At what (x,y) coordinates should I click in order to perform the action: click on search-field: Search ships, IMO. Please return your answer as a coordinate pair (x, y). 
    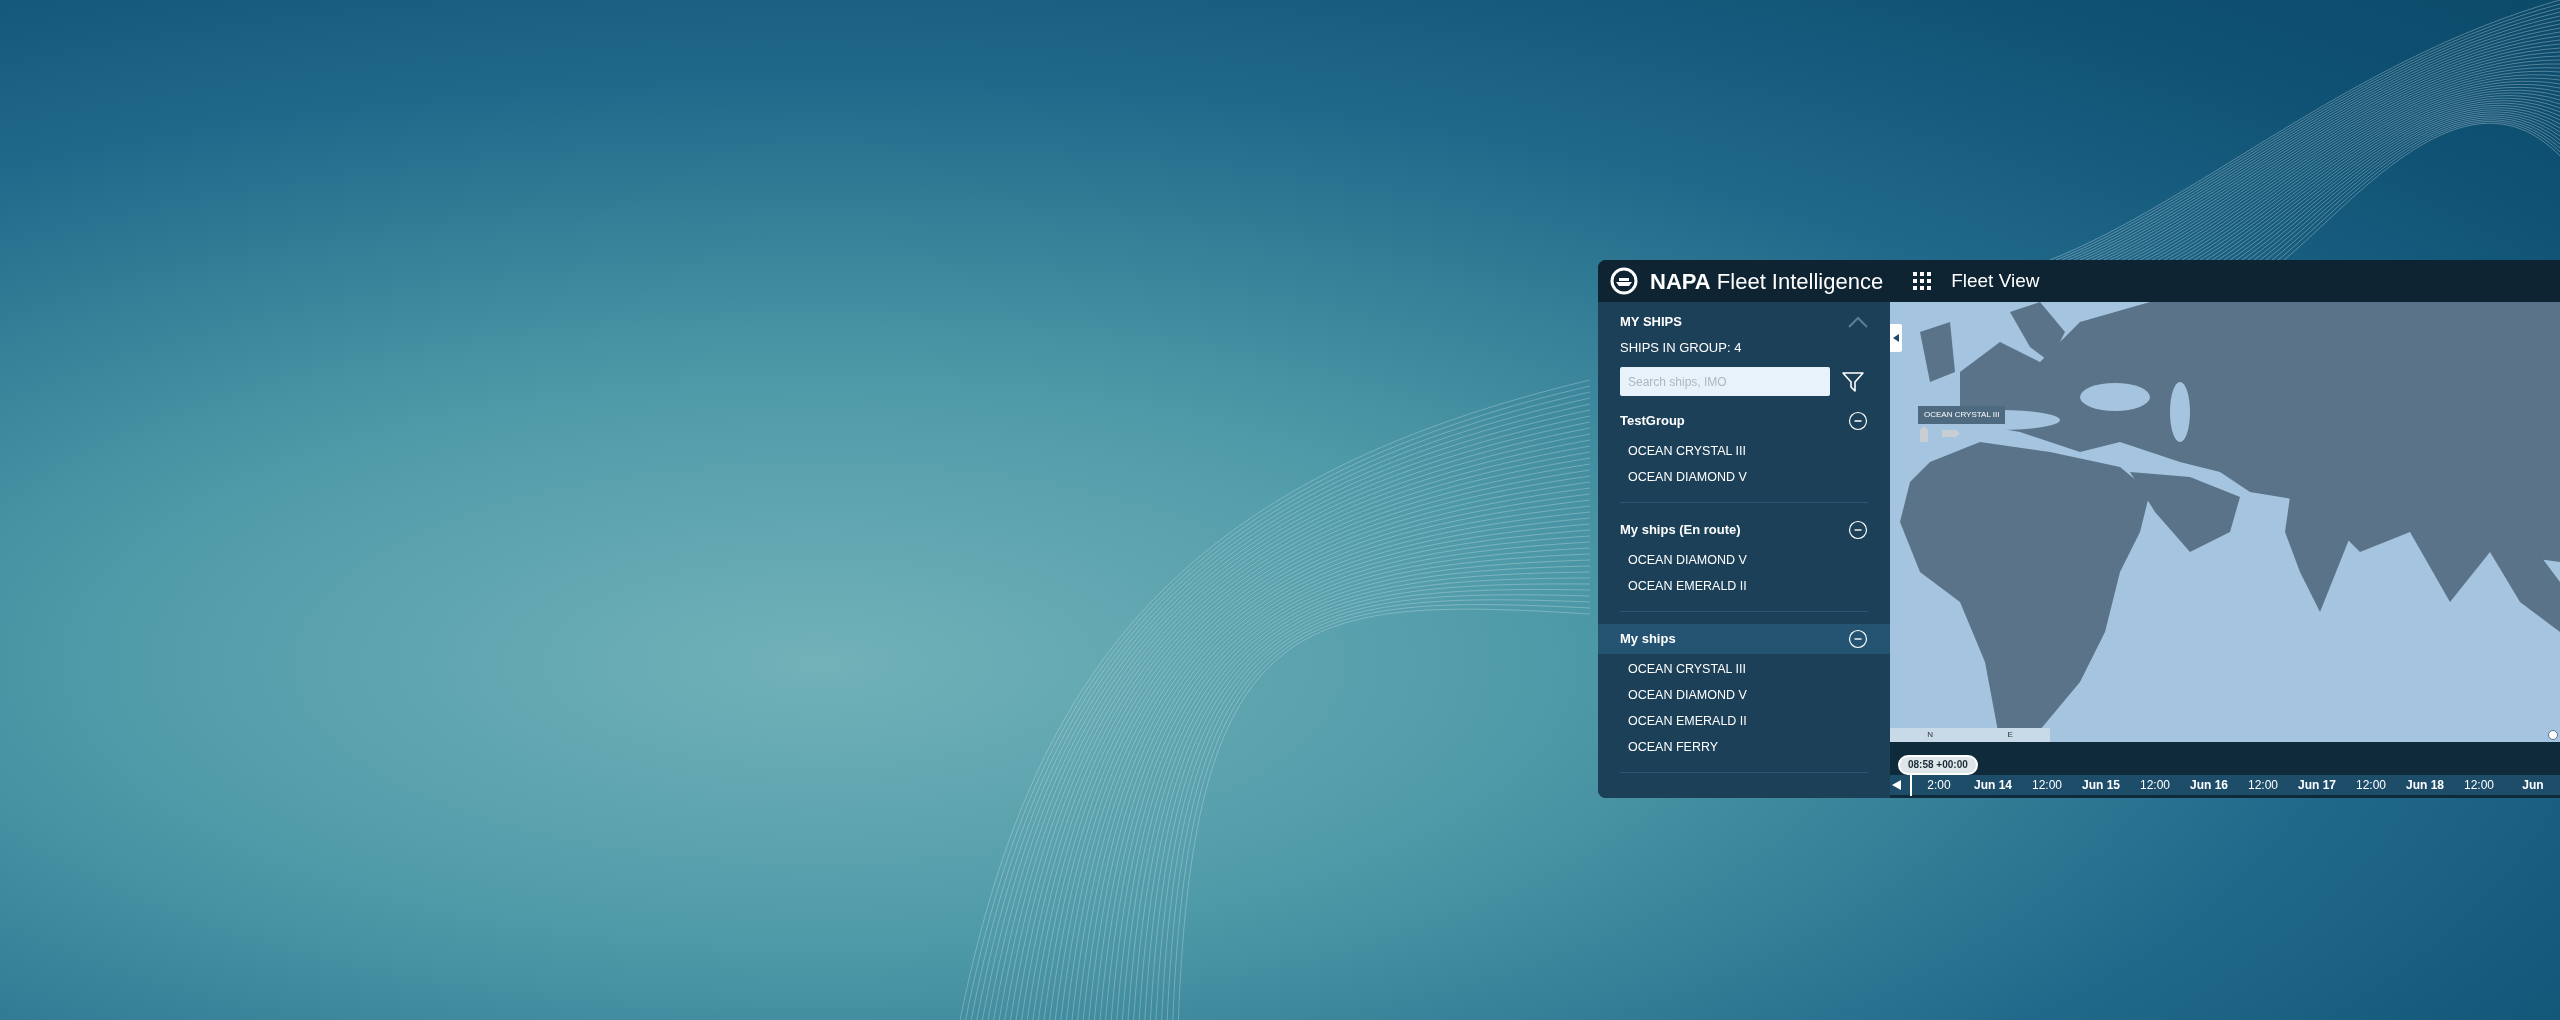
    Looking at the image, I should click on (1725, 381).